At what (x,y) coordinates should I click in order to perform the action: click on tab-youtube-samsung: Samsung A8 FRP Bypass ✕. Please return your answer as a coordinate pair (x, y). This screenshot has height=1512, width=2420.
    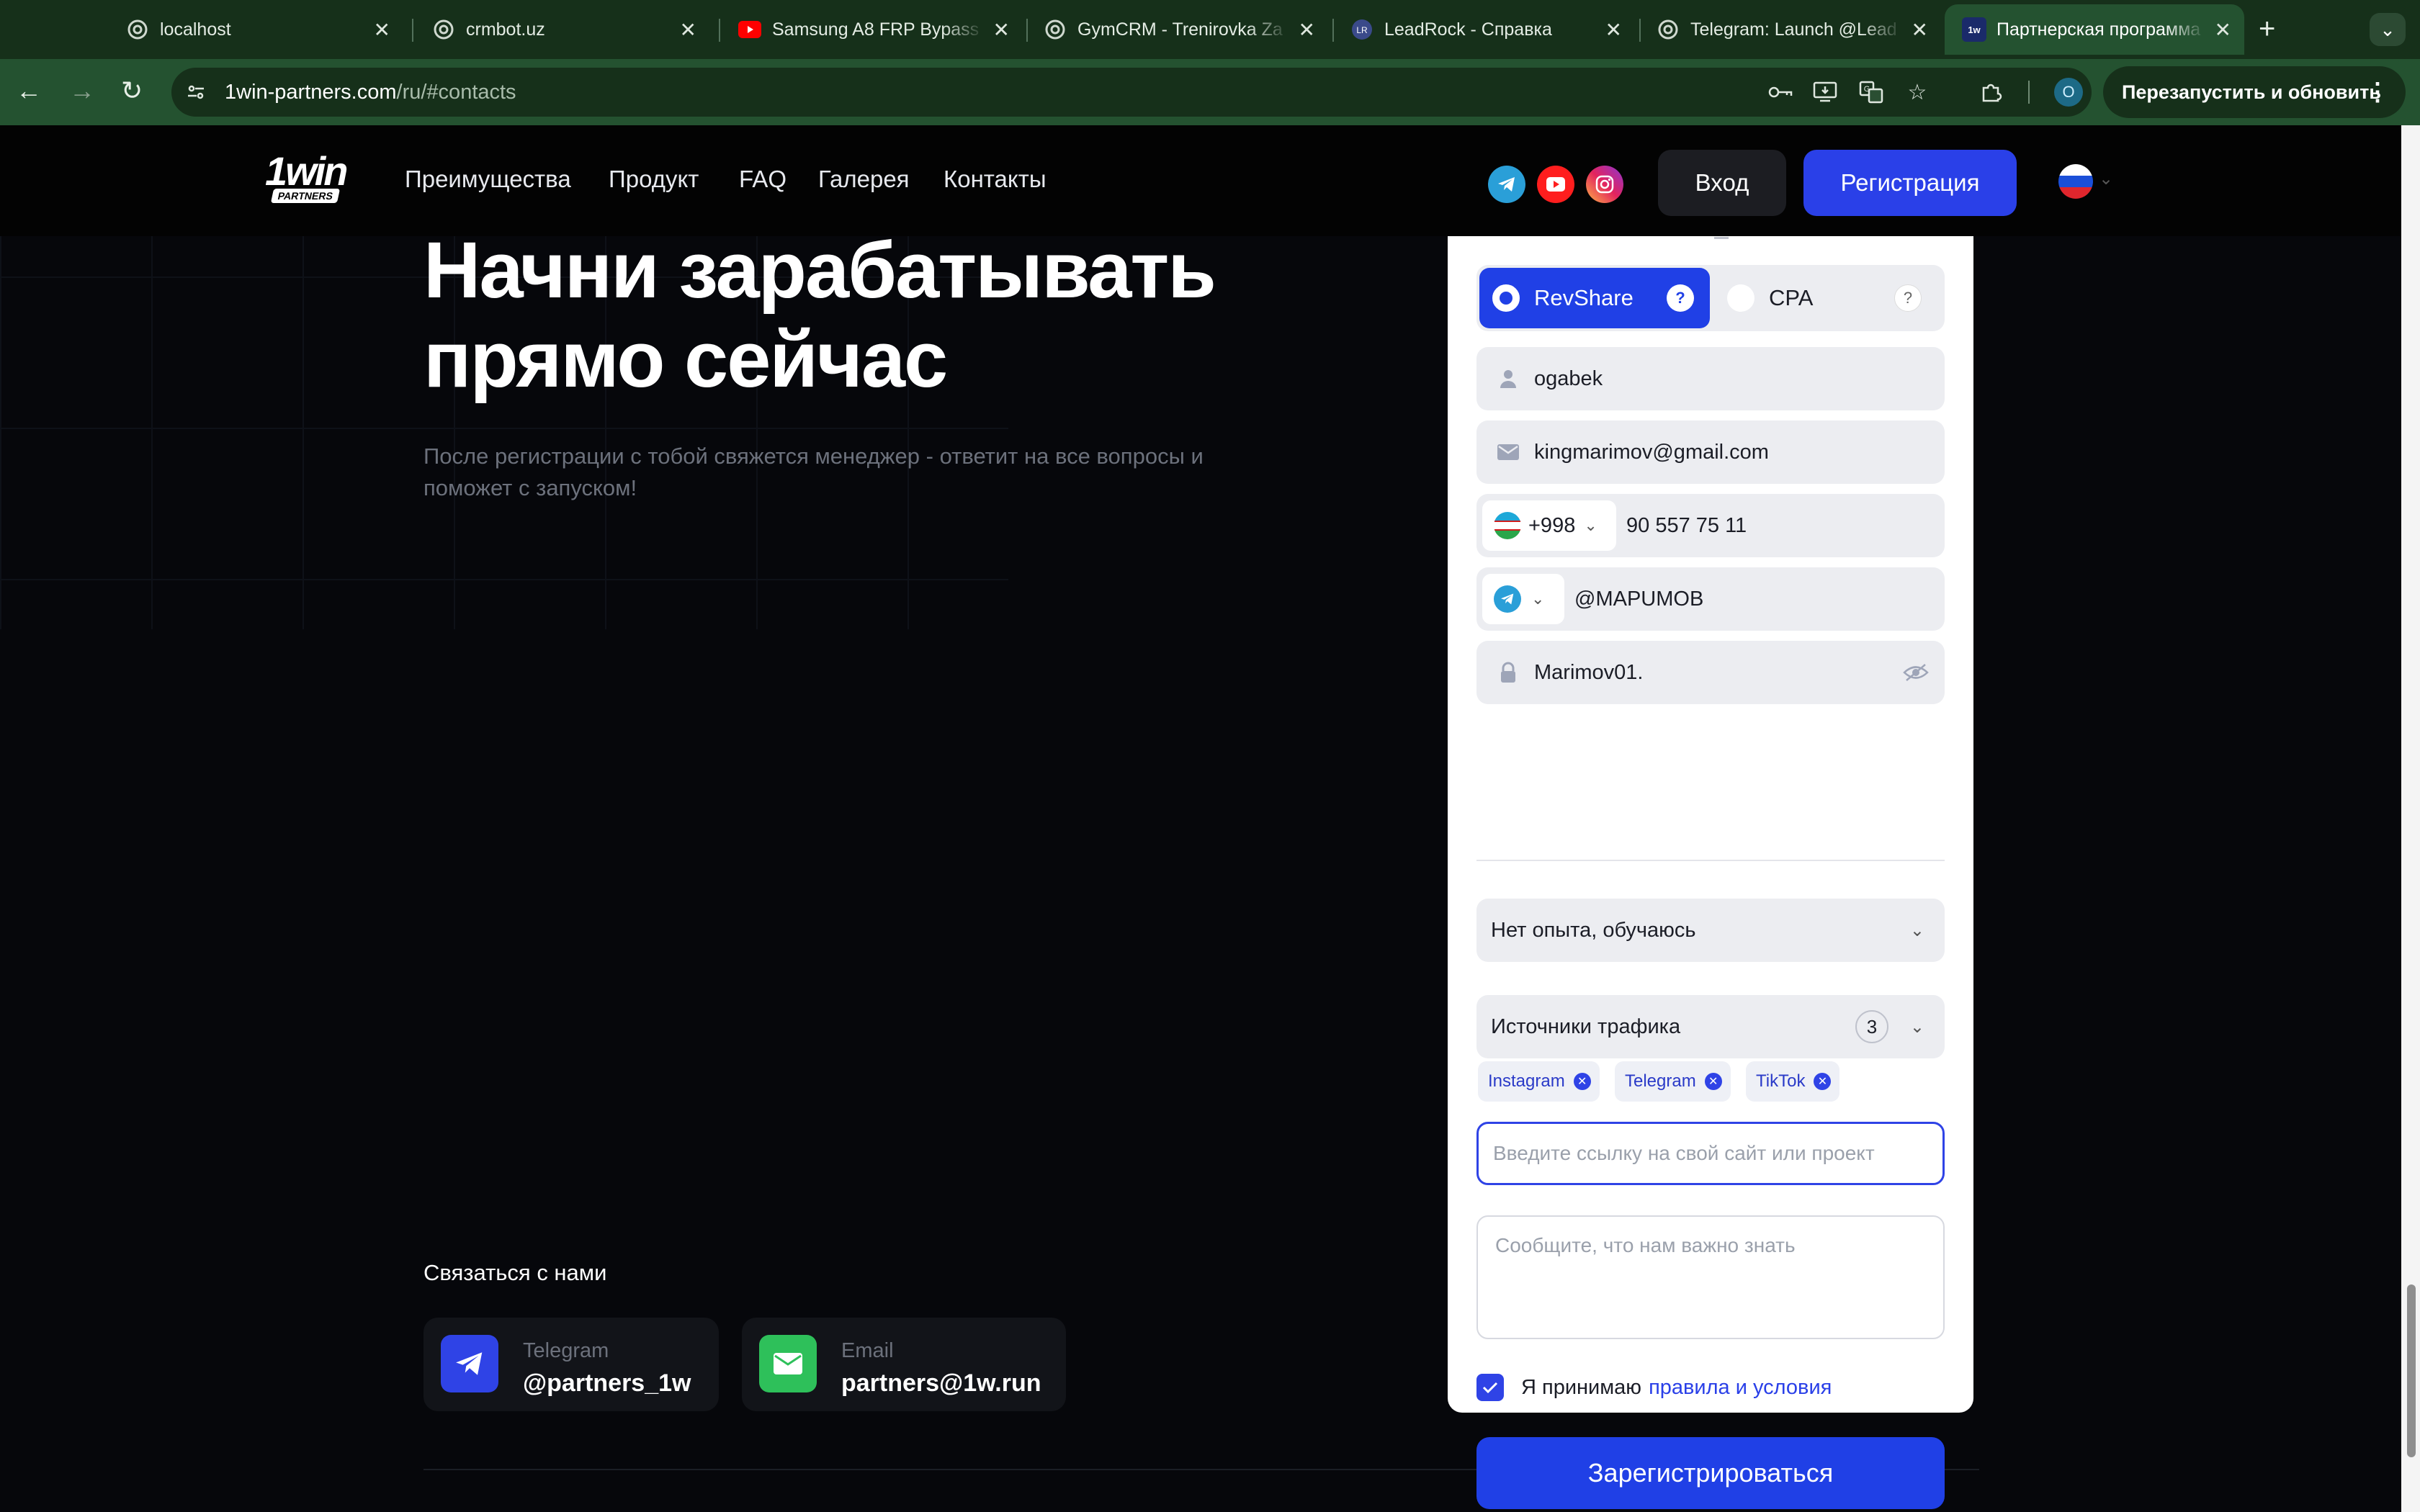
    Looking at the image, I should click on (872, 29).